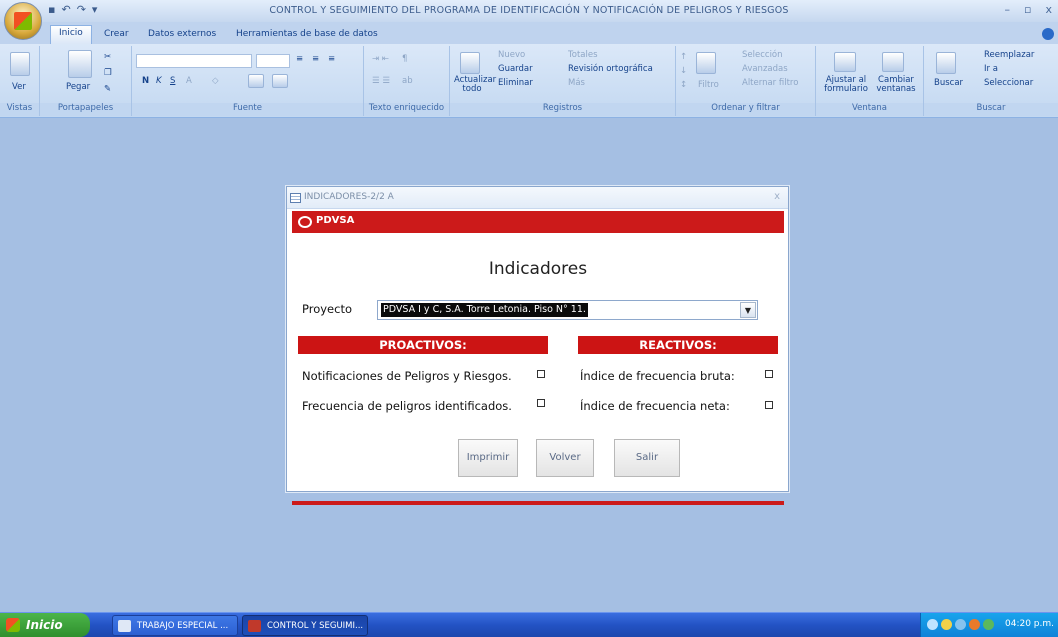 The image size is (1058, 637). Describe the element at coordinates (765, 69) in the screenshot. I see `avanzadas-button: Avanzadas` at that location.